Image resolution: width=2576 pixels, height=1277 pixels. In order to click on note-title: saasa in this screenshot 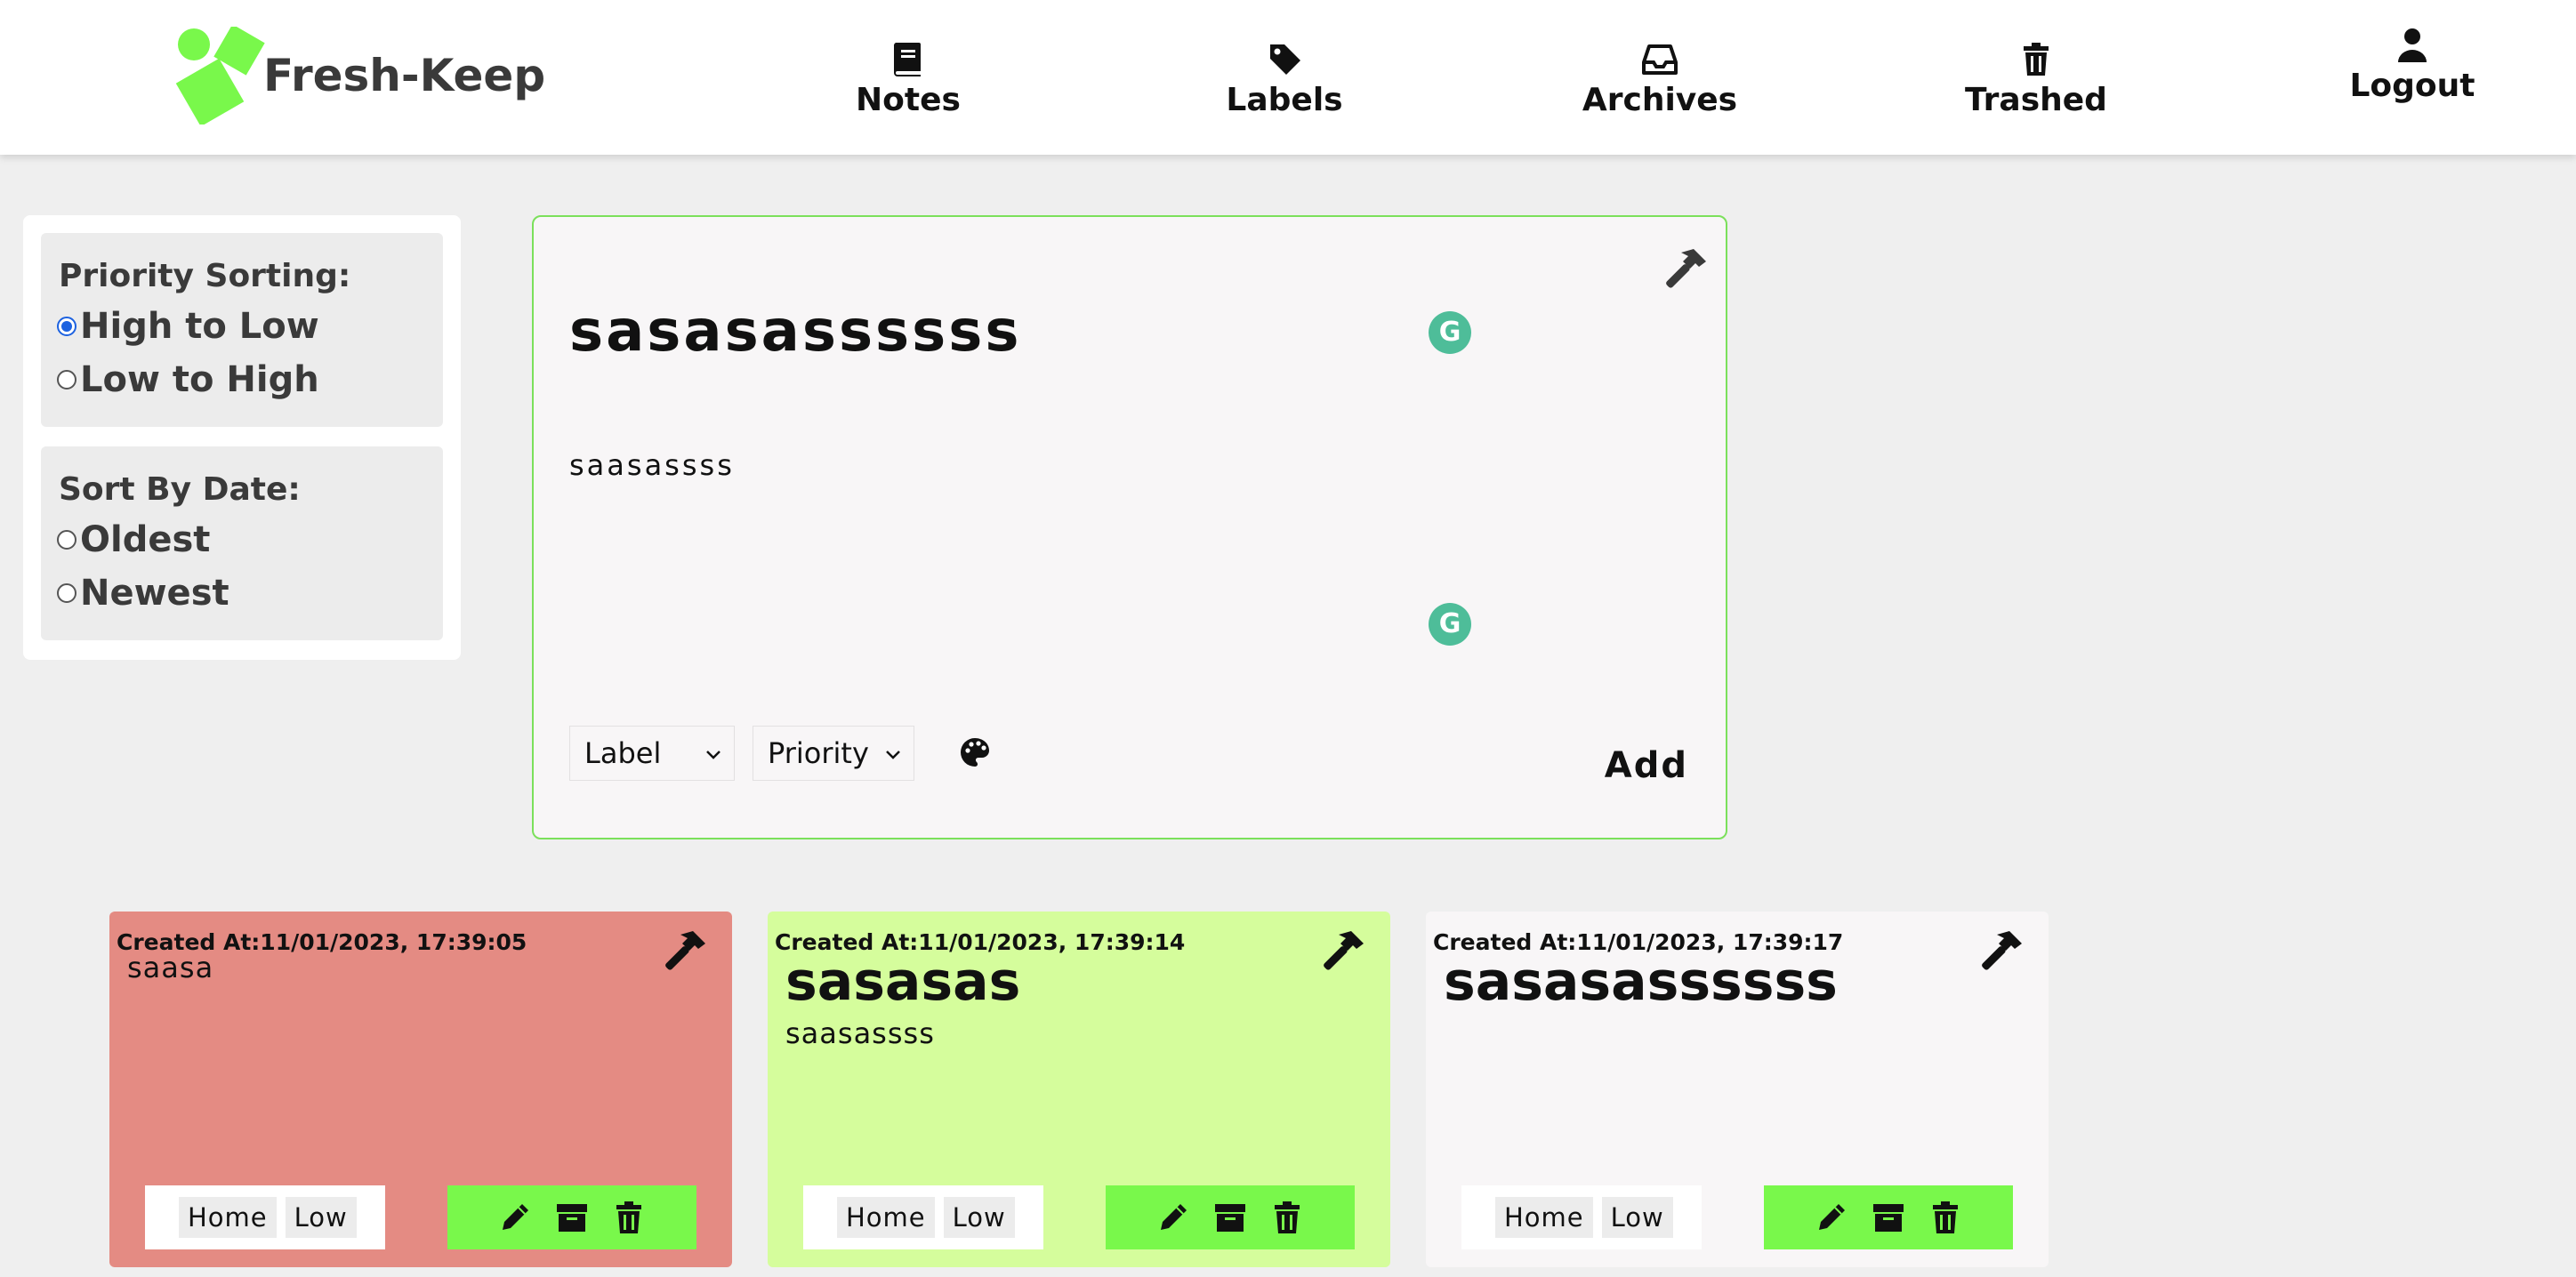, I will do `click(170, 967)`.